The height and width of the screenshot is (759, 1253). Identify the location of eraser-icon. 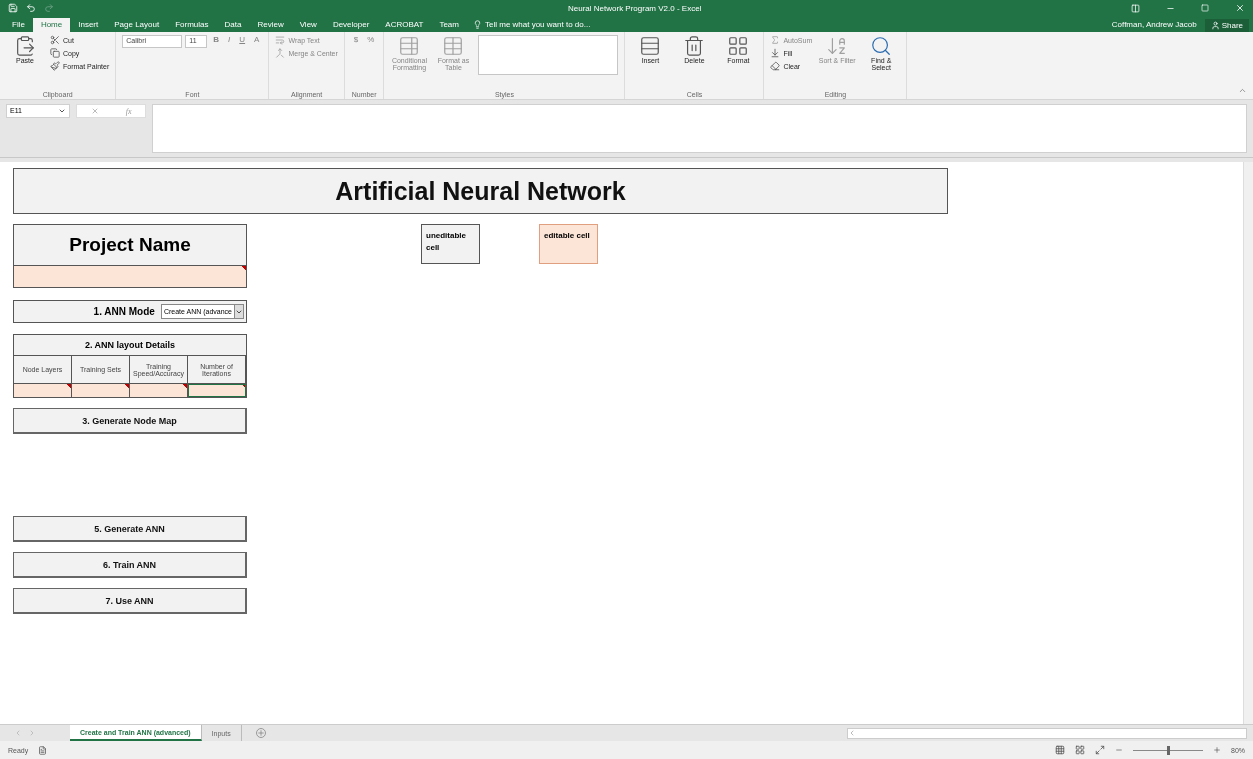
(775, 66).